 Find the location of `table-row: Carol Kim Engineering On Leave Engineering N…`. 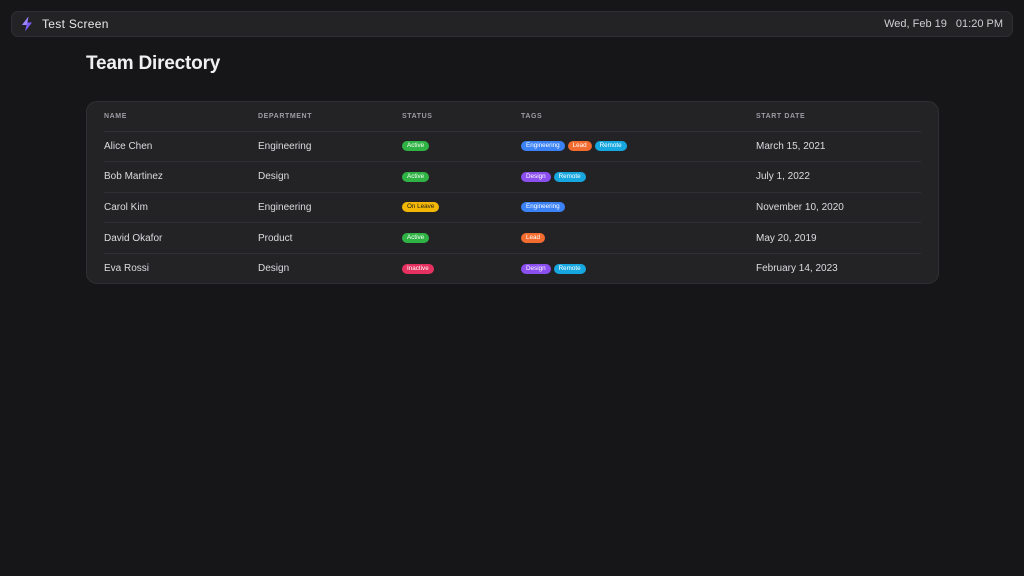

table-row: Carol Kim Engineering On Leave Engineering N… is located at coordinates (512, 208).